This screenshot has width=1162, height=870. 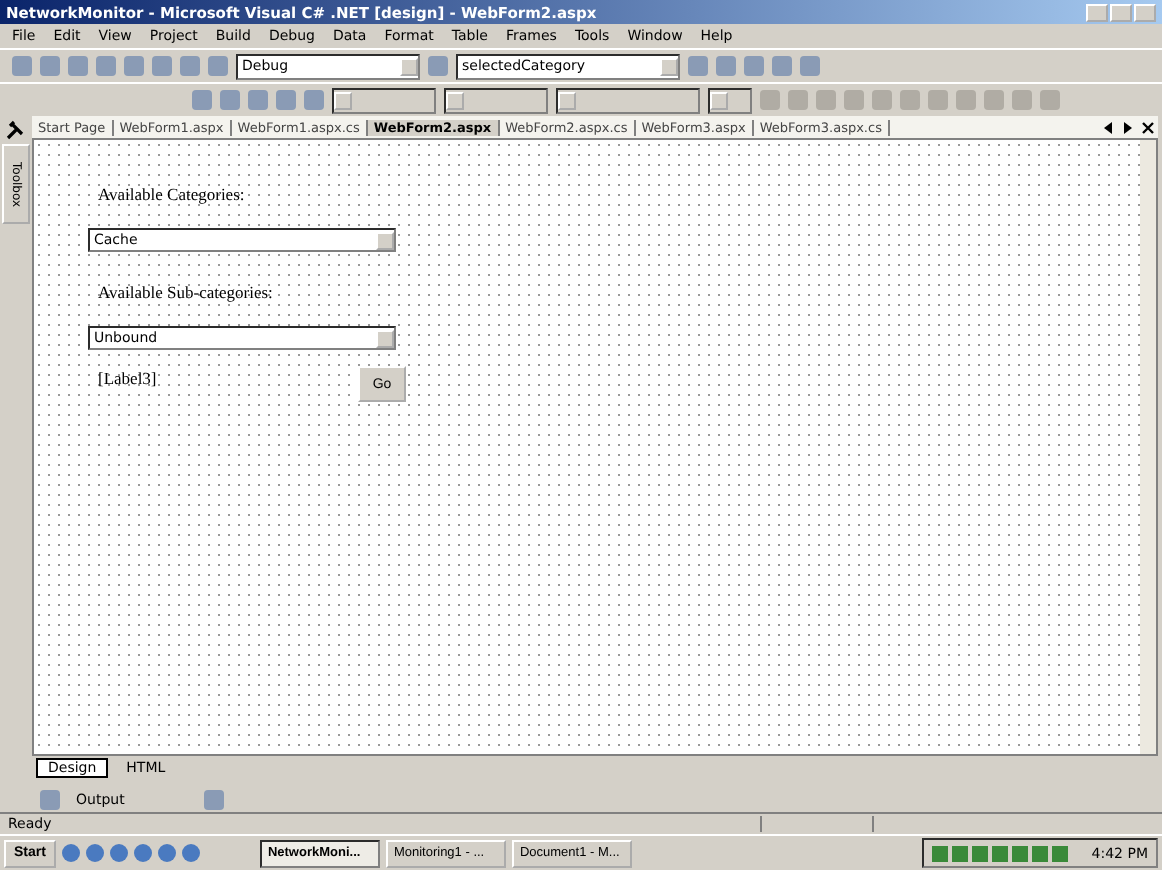 What do you see at coordinates (127, 378) in the screenshot?
I see `form-label: [Label3]` at bounding box center [127, 378].